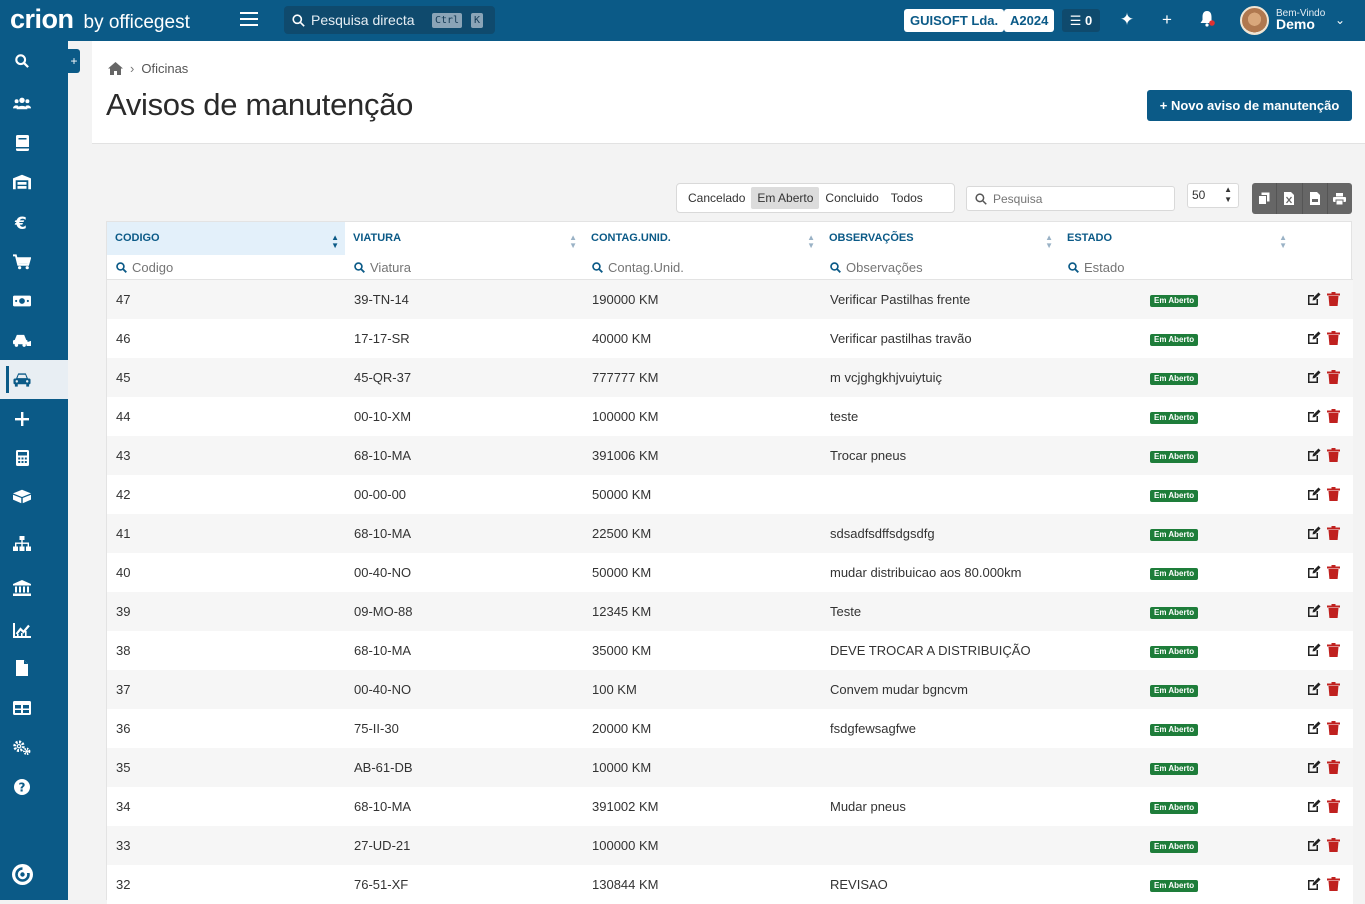  Describe the element at coordinates (34, 300) in the screenshot. I see `sidebar-item-money` at that location.